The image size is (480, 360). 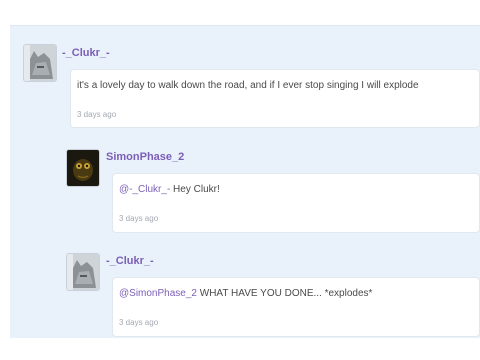 I want to click on comment-username: SimonPhase_2, so click(x=145, y=157).